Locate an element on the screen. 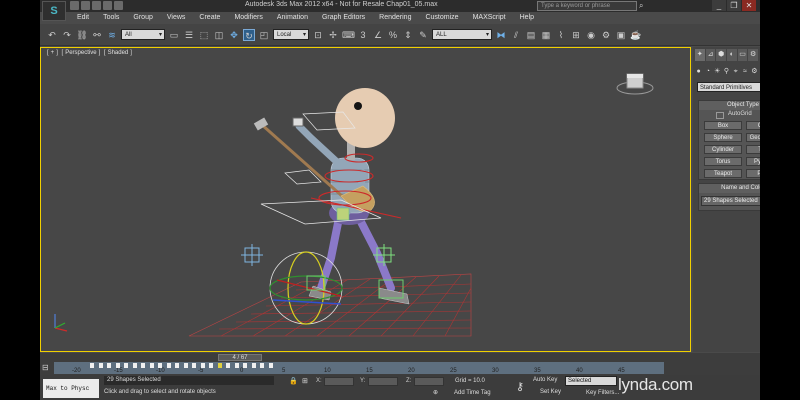 The width and height of the screenshot is (800, 400). maximize-button: ❐ is located at coordinates (734, 5).